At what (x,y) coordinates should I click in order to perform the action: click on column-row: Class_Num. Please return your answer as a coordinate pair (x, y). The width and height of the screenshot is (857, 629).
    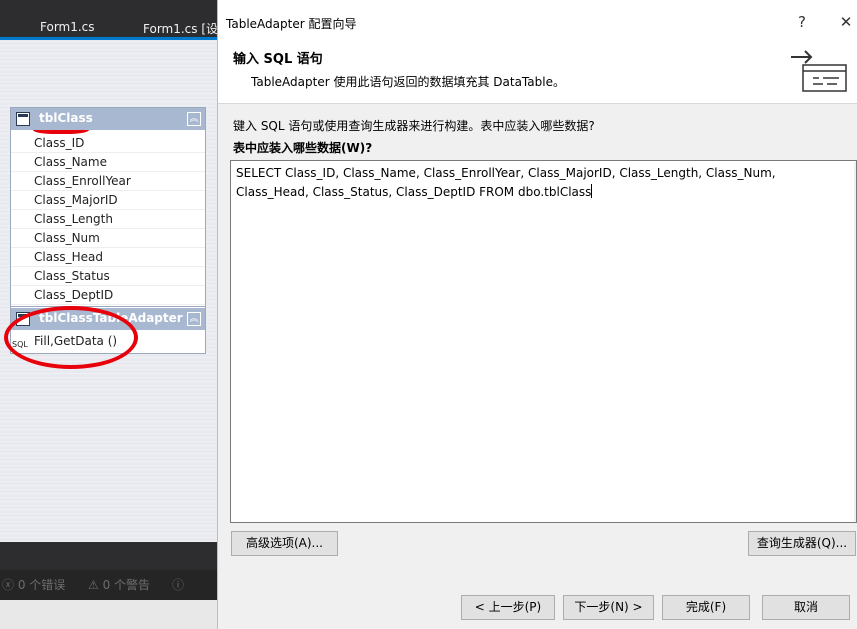
    Looking at the image, I should click on (108, 238).